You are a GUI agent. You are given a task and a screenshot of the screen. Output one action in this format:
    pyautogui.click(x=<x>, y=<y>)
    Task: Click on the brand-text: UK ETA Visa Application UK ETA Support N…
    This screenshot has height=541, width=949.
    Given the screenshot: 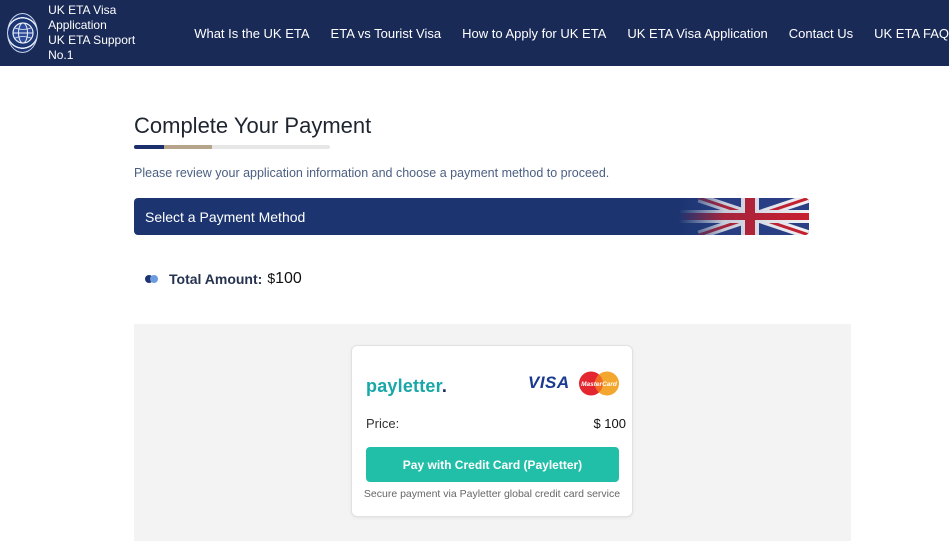 What is the action you would take?
    pyautogui.click(x=97, y=33)
    